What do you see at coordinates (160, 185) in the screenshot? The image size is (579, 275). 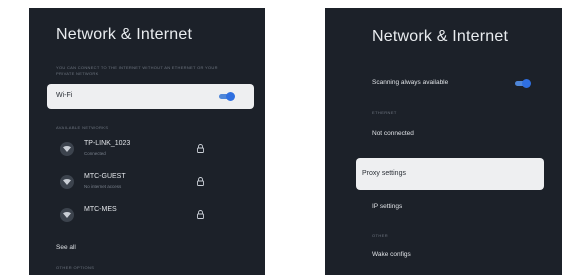 I see `network-item: MTC-GUEST No internet access` at bounding box center [160, 185].